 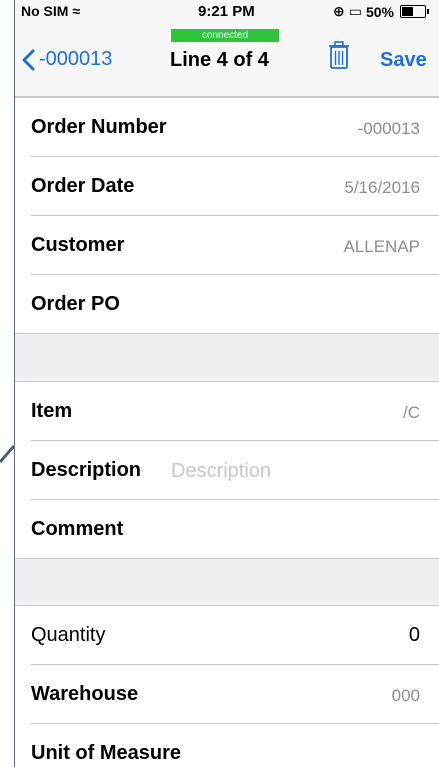 What do you see at coordinates (7, 454) in the screenshot?
I see `connector-line` at bounding box center [7, 454].